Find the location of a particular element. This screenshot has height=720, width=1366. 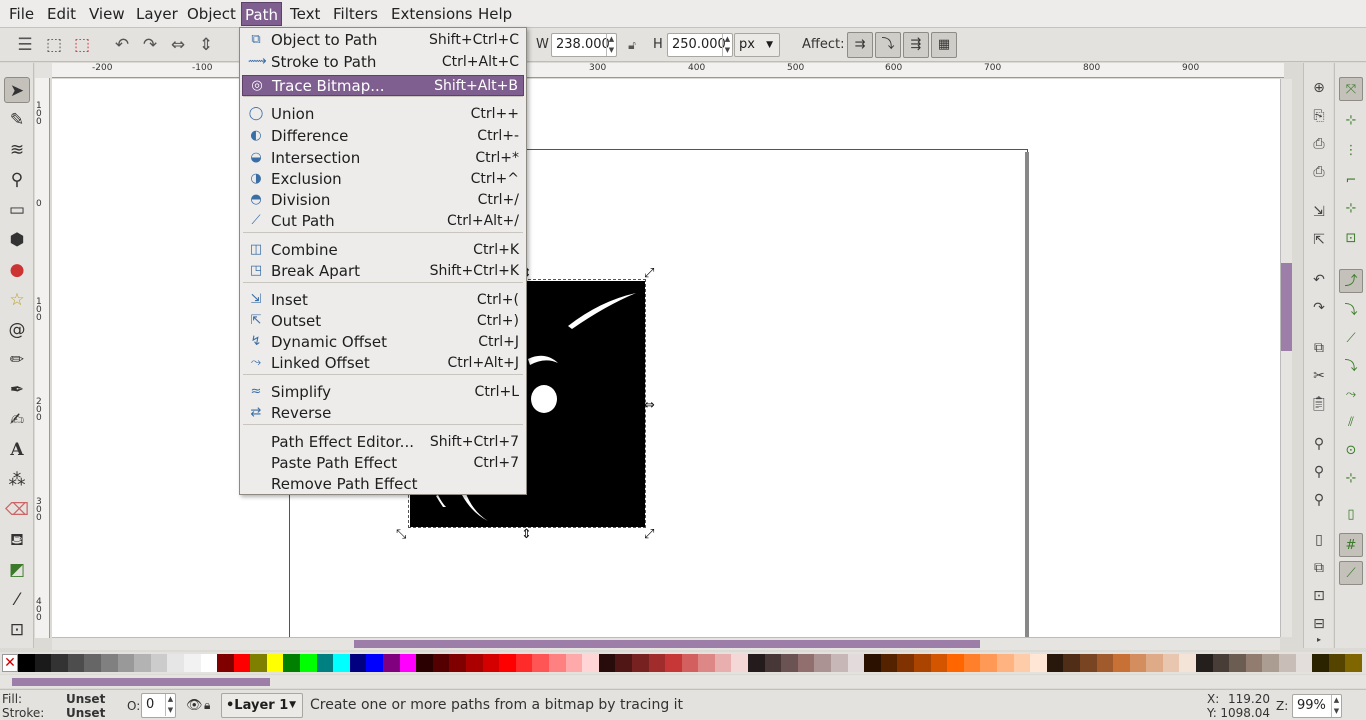

overflow-arrow-icon: ▸ is located at coordinates (1319, 640).